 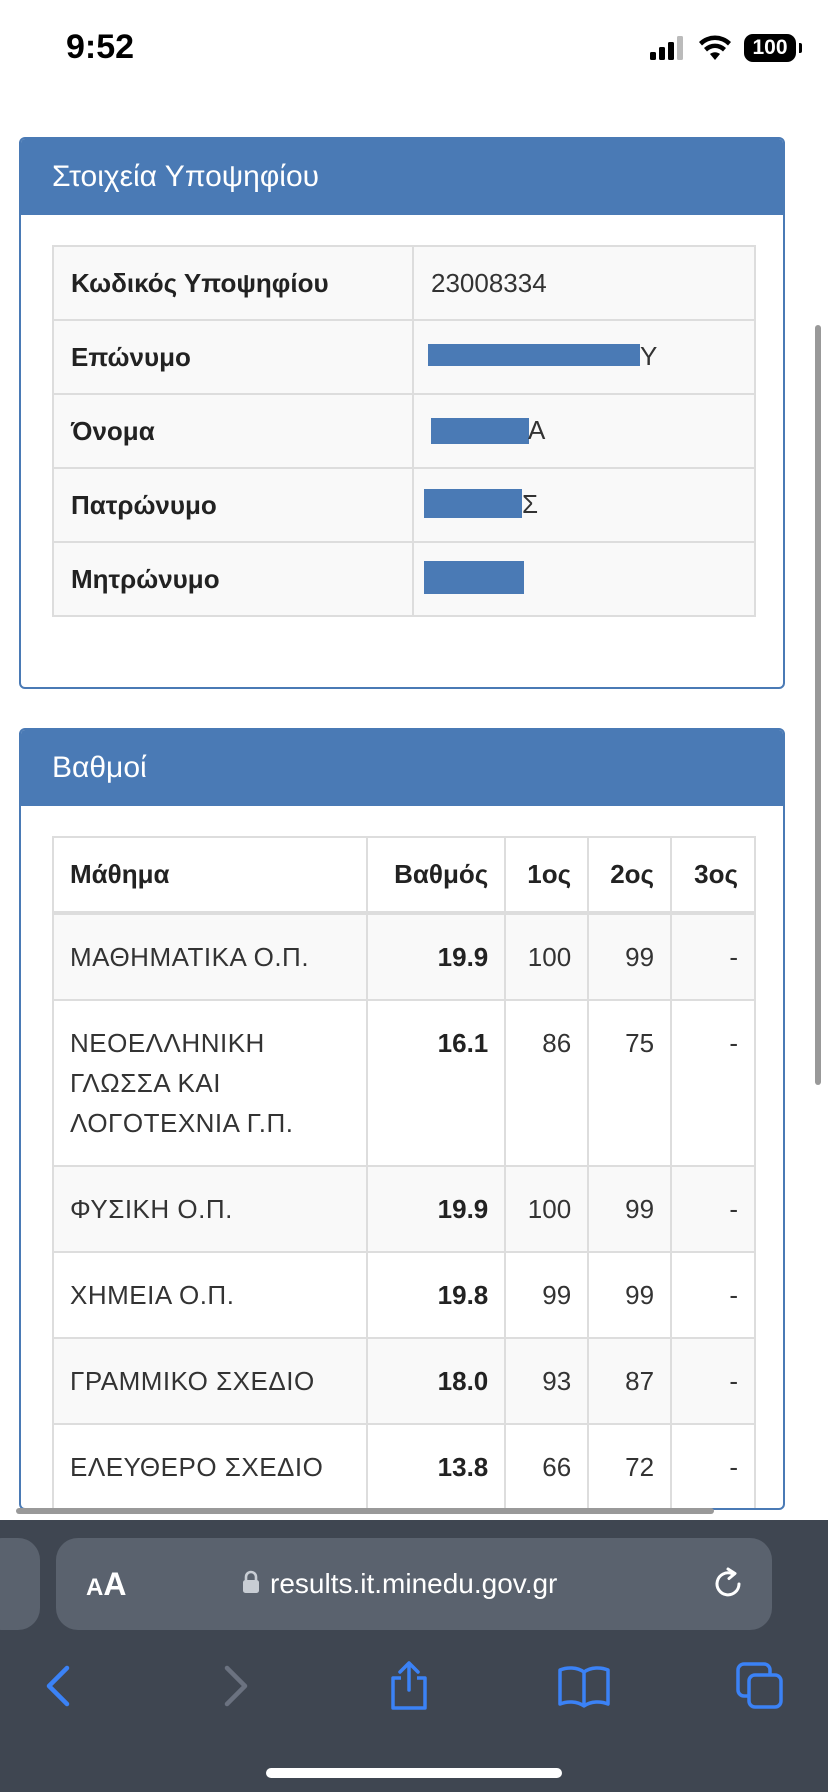 I want to click on grades-panel-title: Βαθμοί, so click(x=402, y=768).